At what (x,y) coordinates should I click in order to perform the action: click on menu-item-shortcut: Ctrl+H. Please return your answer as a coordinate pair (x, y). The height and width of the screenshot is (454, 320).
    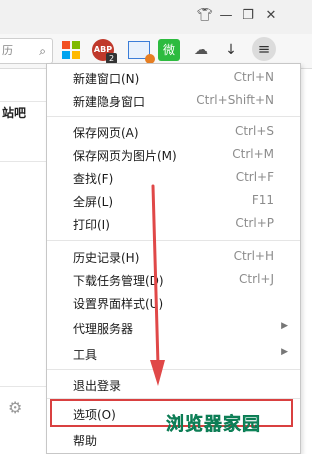
    Looking at the image, I should click on (253, 256).